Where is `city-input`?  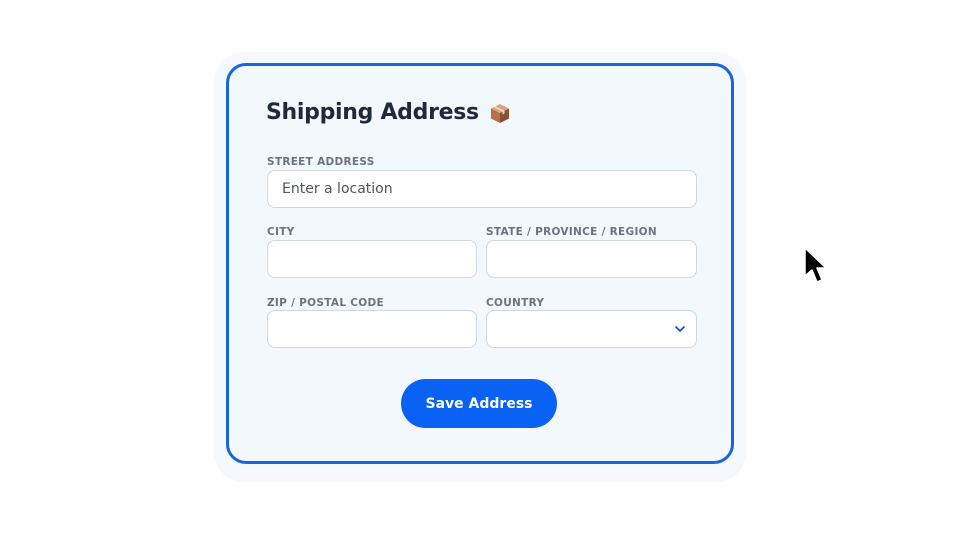
city-input is located at coordinates (372, 259).